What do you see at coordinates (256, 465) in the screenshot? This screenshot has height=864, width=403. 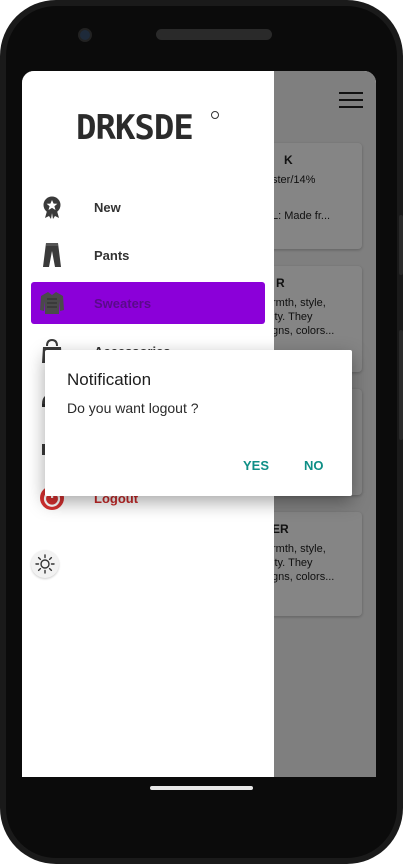 I see `yes-button: YES` at bounding box center [256, 465].